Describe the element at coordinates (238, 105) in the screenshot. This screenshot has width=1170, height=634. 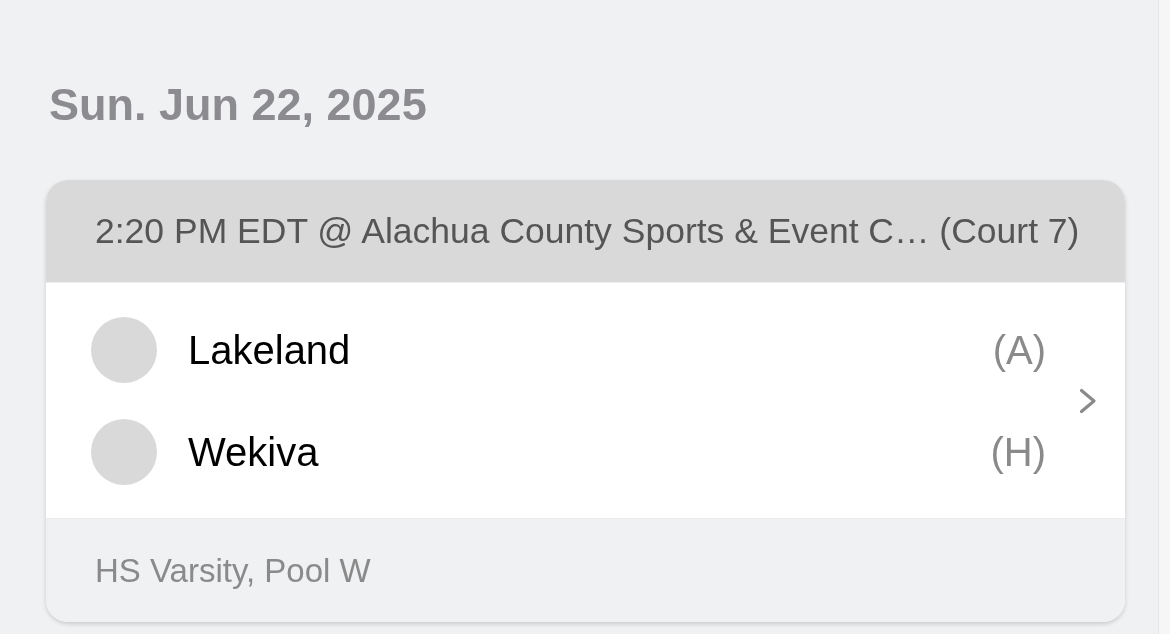
I see `date-heading: Sun. Jun 22, 2025` at that location.